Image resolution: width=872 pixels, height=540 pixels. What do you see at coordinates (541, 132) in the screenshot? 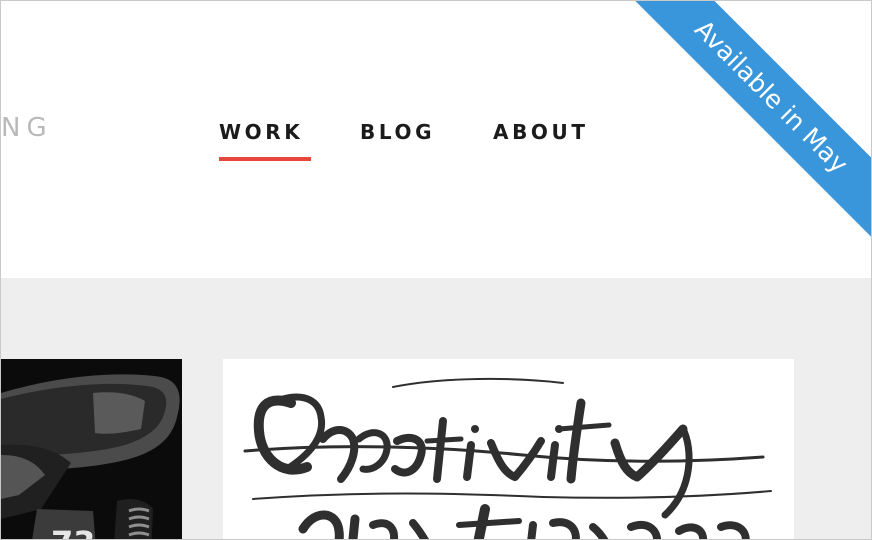
I see `nav-item-about: ABOUT` at bounding box center [541, 132].